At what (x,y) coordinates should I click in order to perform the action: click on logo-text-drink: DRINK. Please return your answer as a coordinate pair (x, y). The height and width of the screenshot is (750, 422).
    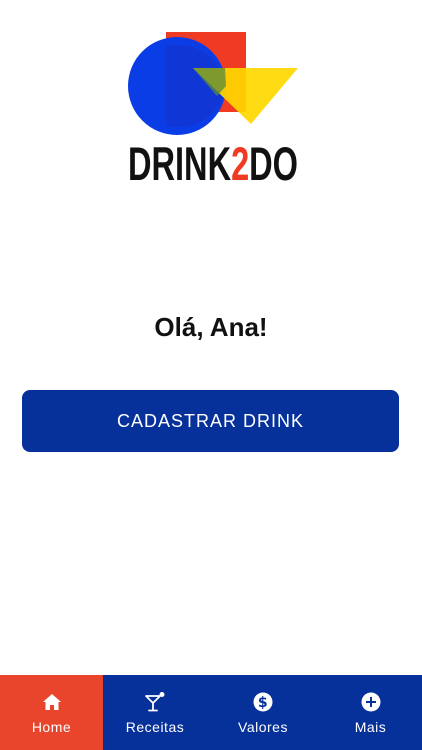
    Looking at the image, I should click on (179, 161).